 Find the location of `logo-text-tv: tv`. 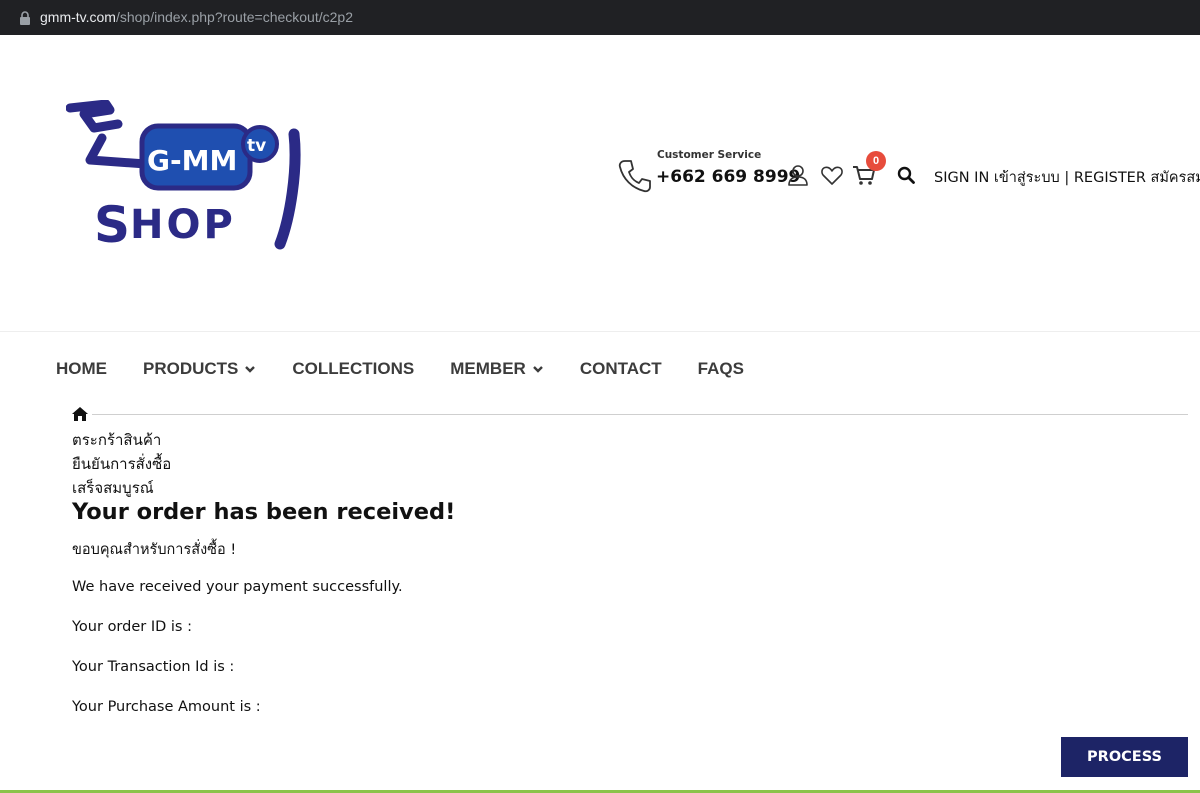

logo-text-tv: tv is located at coordinates (256, 146).